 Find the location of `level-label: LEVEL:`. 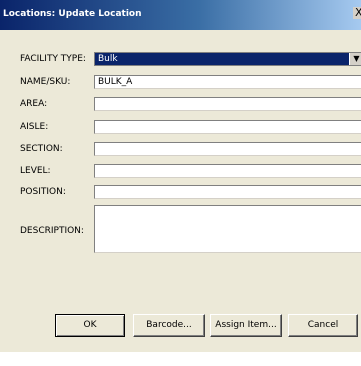

level-label: LEVEL: is located at coordinates (35, 171).